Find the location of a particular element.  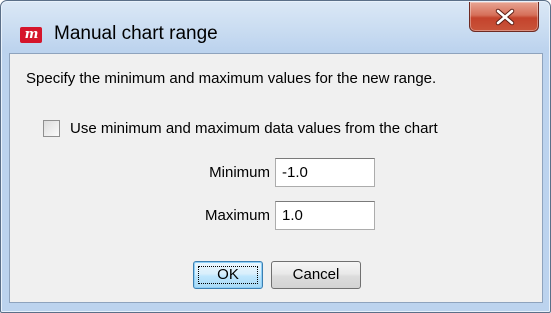

minimum-input is located at coordinates (325, 172).